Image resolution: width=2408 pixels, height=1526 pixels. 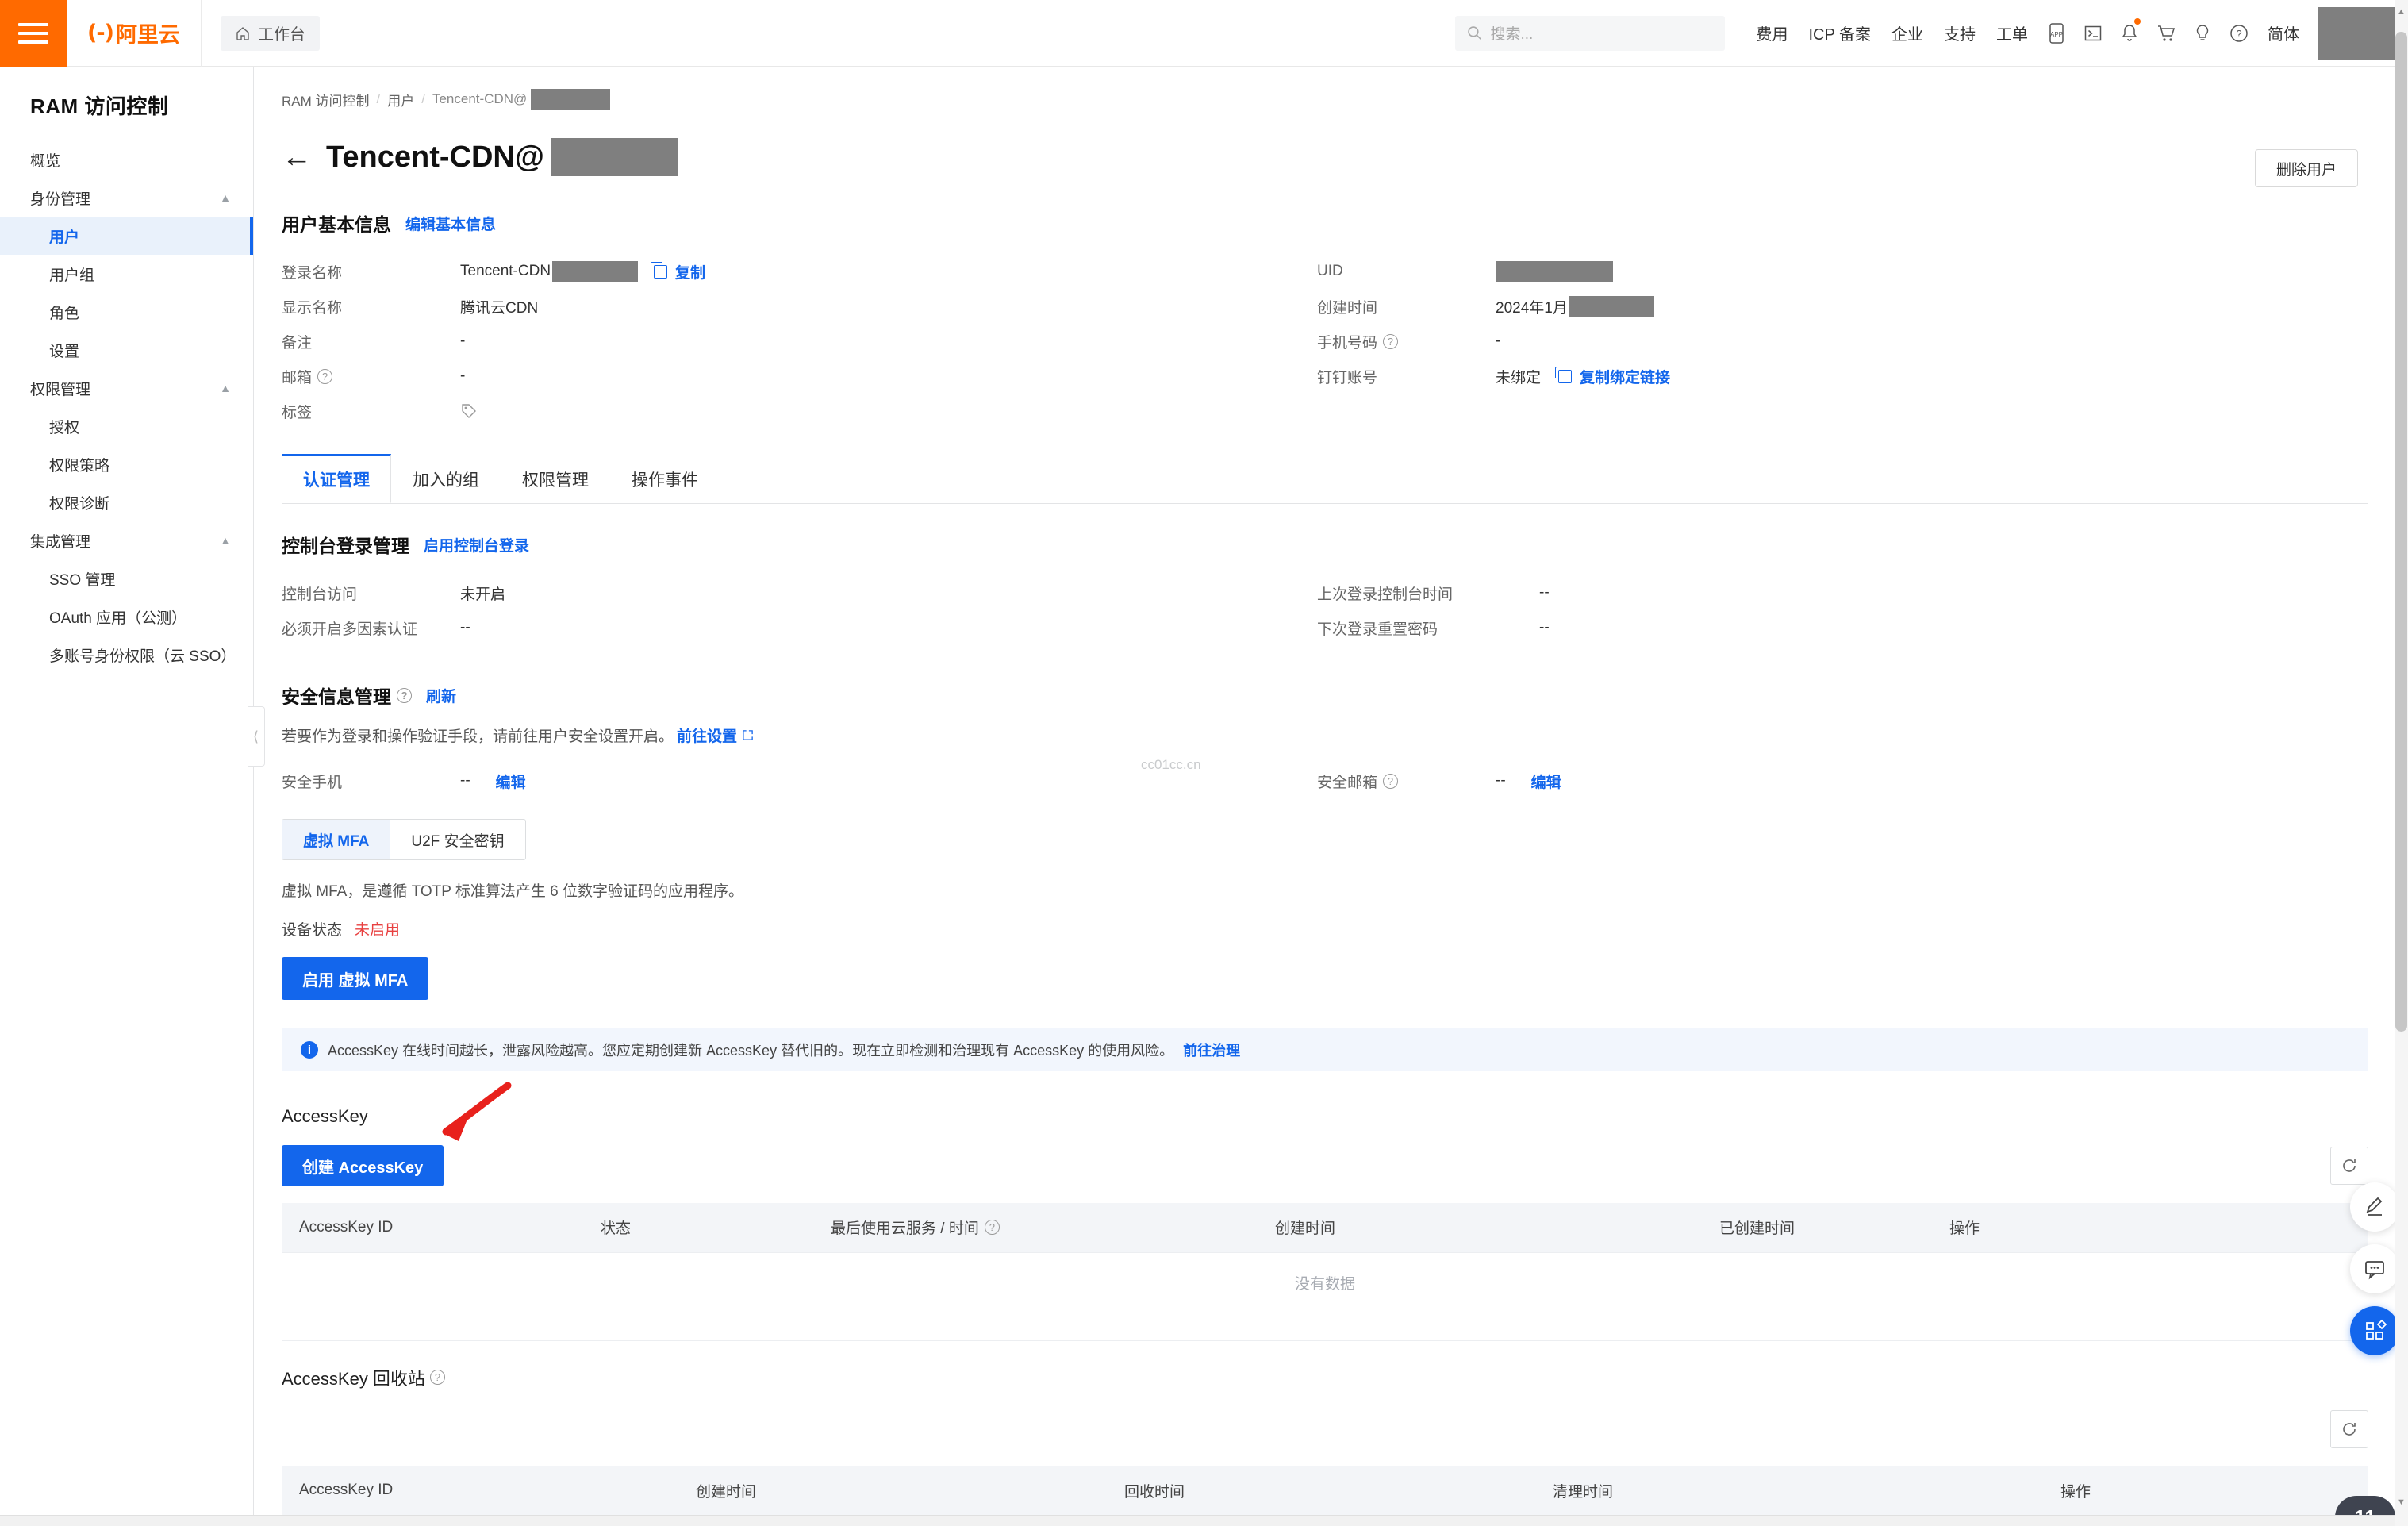 What do you see at coordinates (127, 160) in the screenshot?
I see `sidebar-item-overview: 概览` at bounding box center [127, 160].